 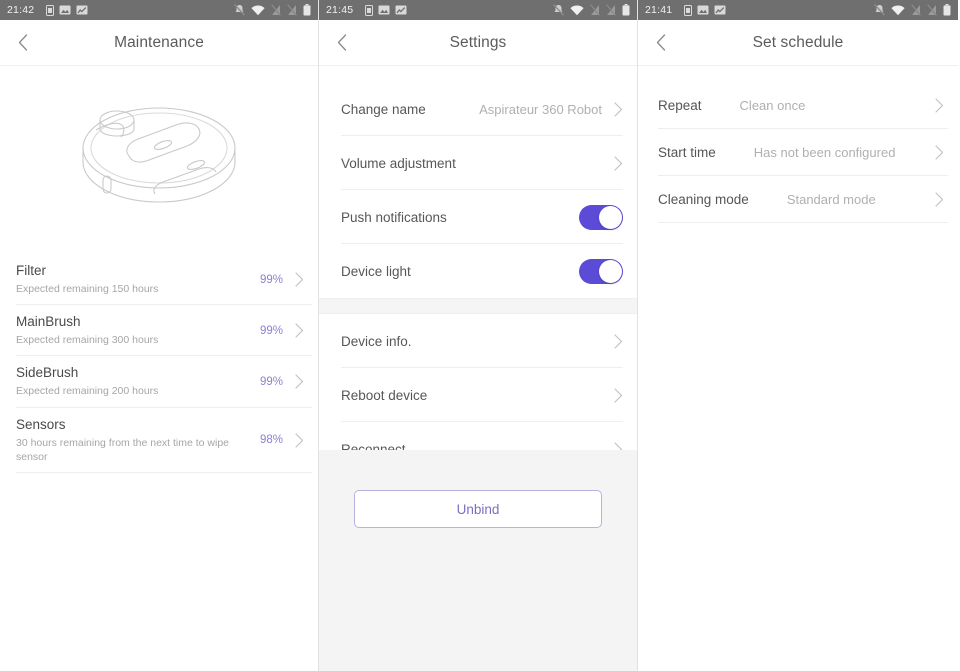 I want to click on row-value: Aspirateur 360 Robot, so click(x=540, y=109).